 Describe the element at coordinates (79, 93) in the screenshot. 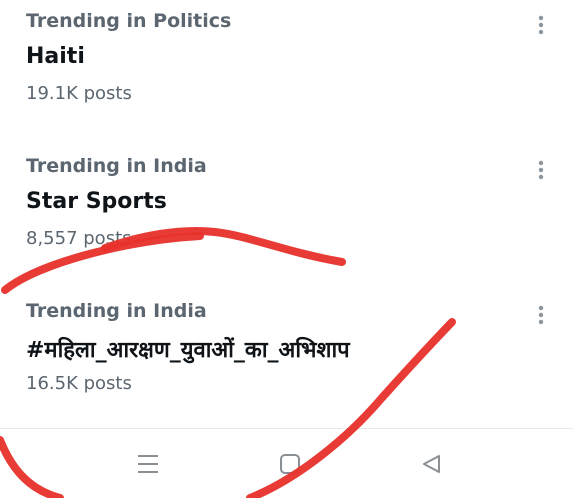

I see `trend-post-count: 19.1K posts` at that location.